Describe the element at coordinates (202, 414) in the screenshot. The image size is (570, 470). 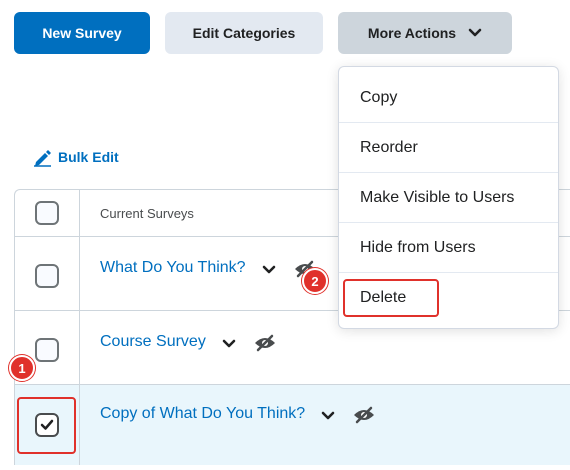
I see `survey-title-link: Copy of What Do You Think?` at that location.